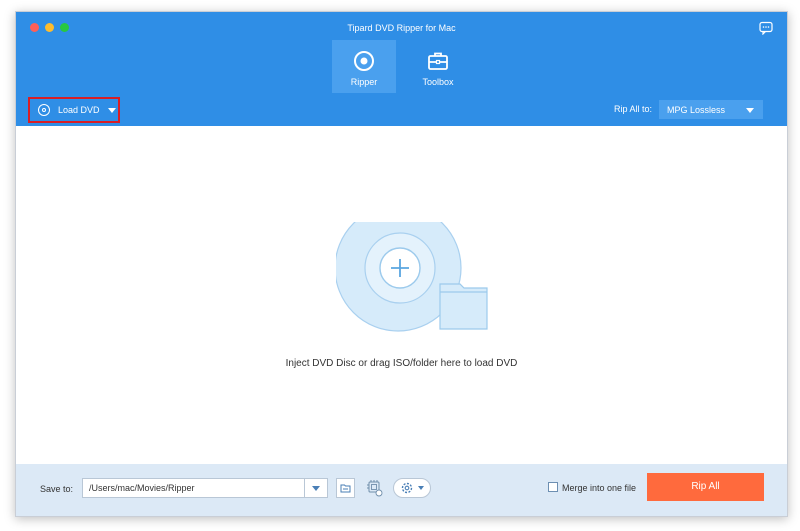 This screenshot has width=800, height=531. I want to click on hardware-acceleration-button, so click(374, 488).